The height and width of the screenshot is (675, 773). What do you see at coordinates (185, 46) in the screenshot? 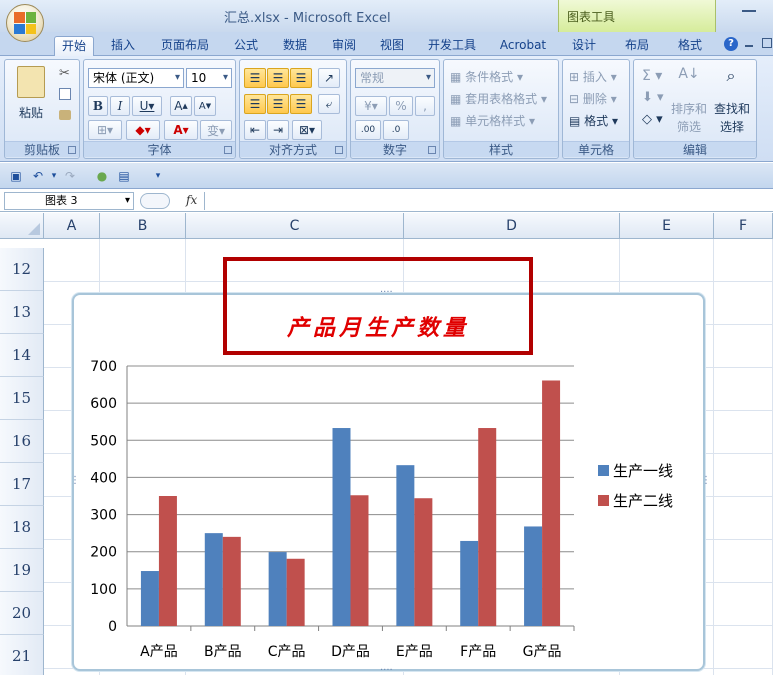
I see `tab-2: 页面布局` at bounding box center [185, 46].